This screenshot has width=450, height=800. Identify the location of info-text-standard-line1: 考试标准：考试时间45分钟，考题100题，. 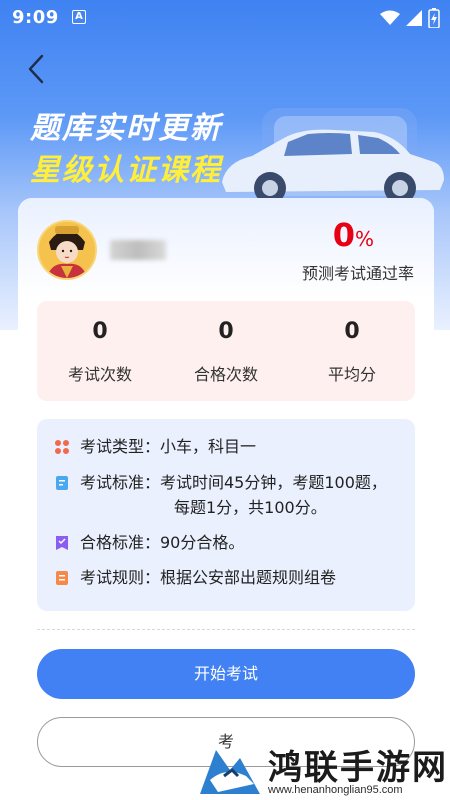
(233, 482).